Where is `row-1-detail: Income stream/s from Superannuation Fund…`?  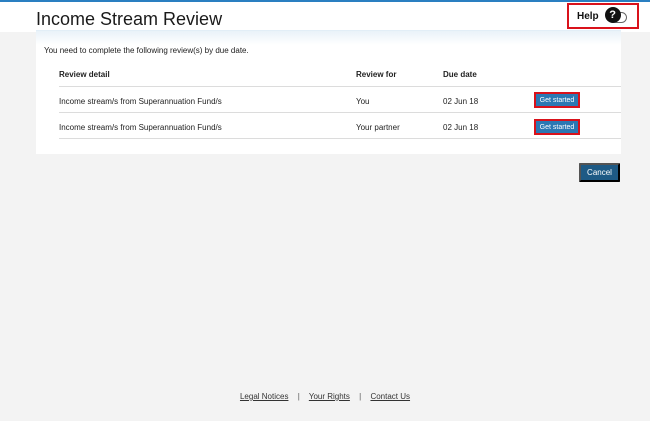
row-1-detail: Income stream/s from Superannuation Fund… is located at coordinates (140, 101).